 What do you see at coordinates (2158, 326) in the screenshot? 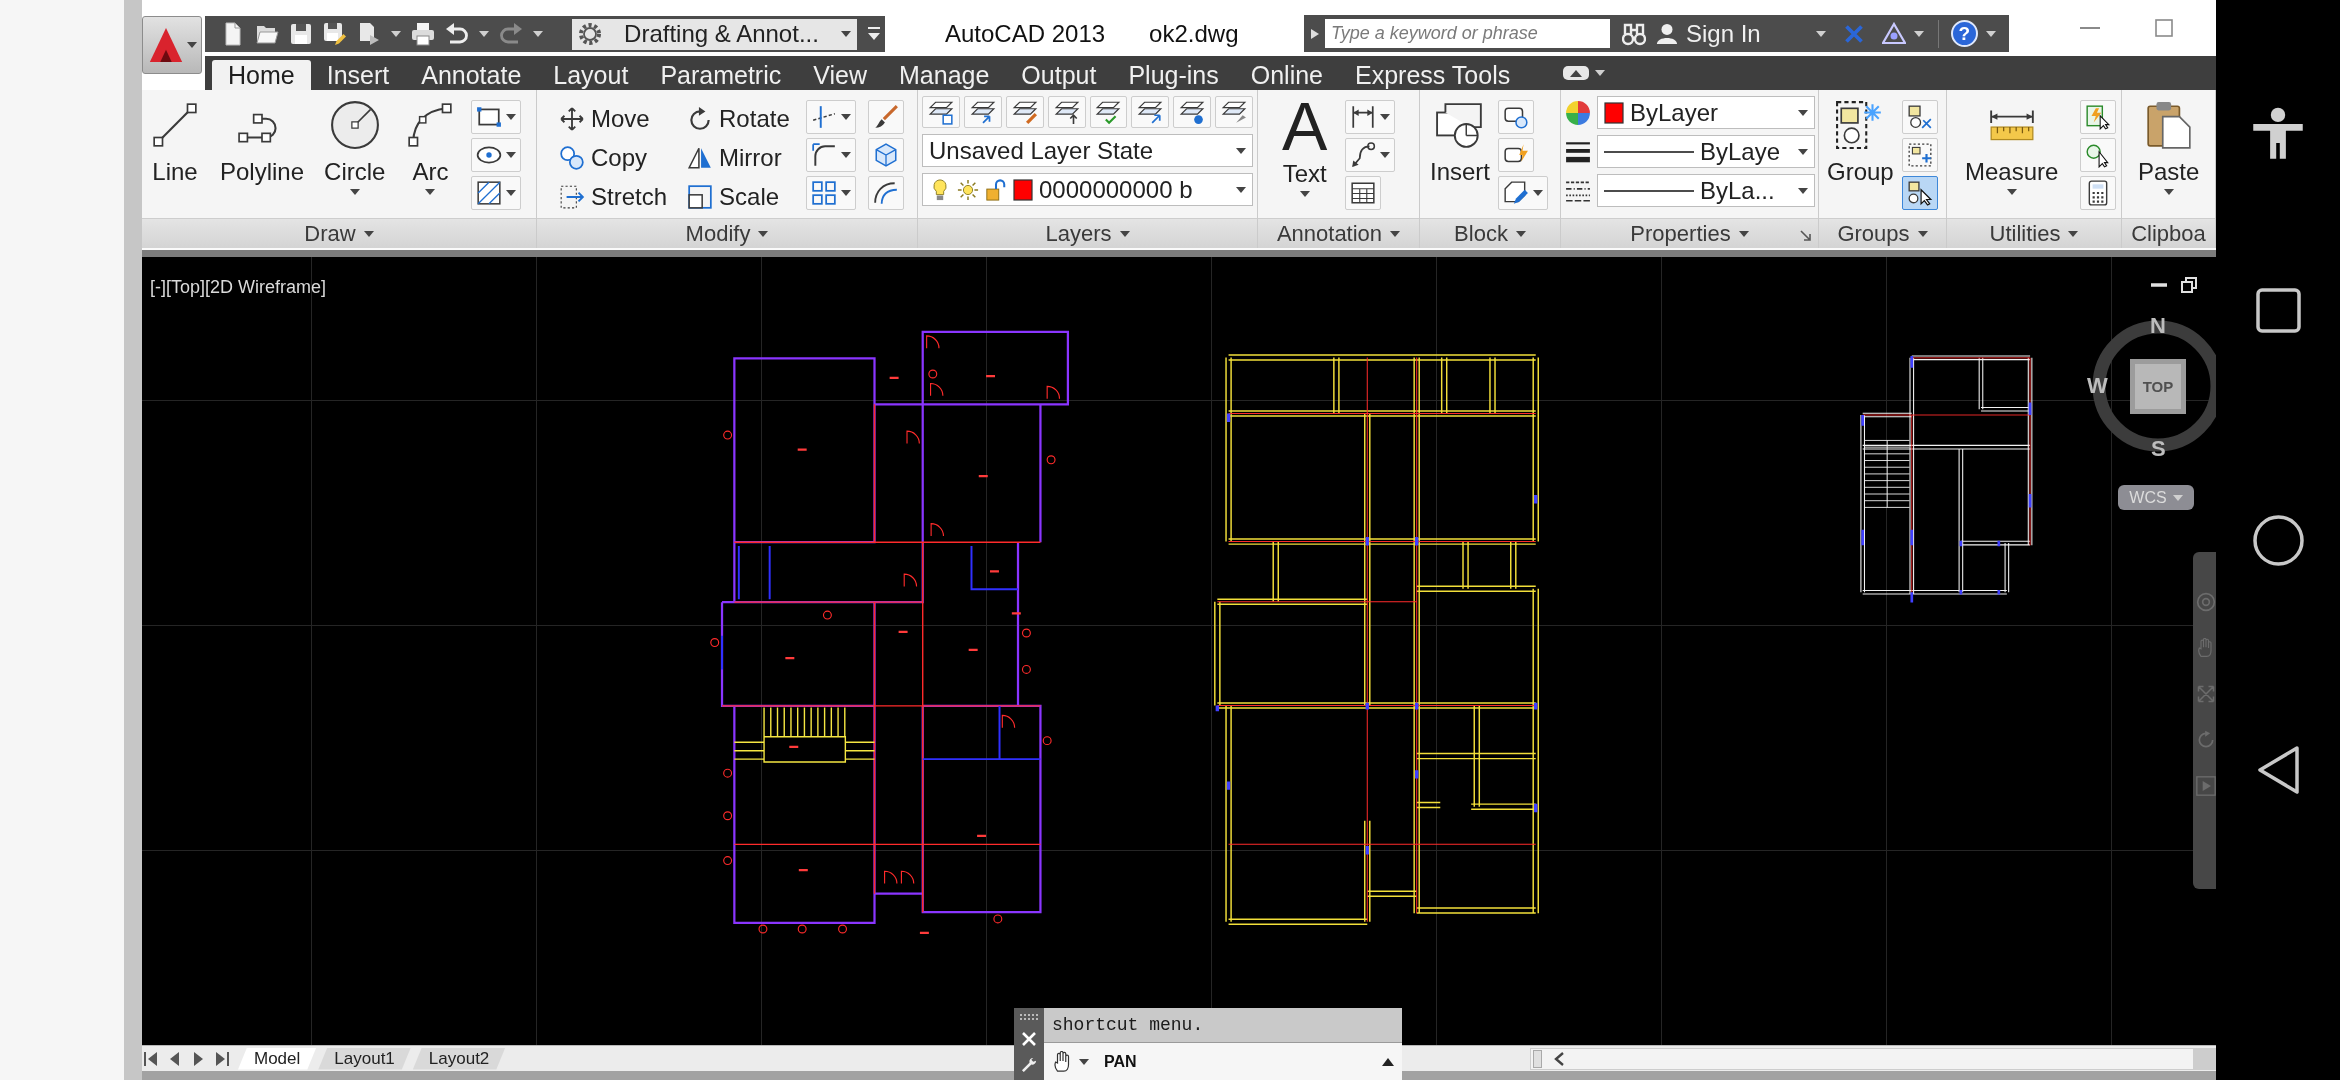
I see `compass-letter: N` at bounding box center [2158, 326].